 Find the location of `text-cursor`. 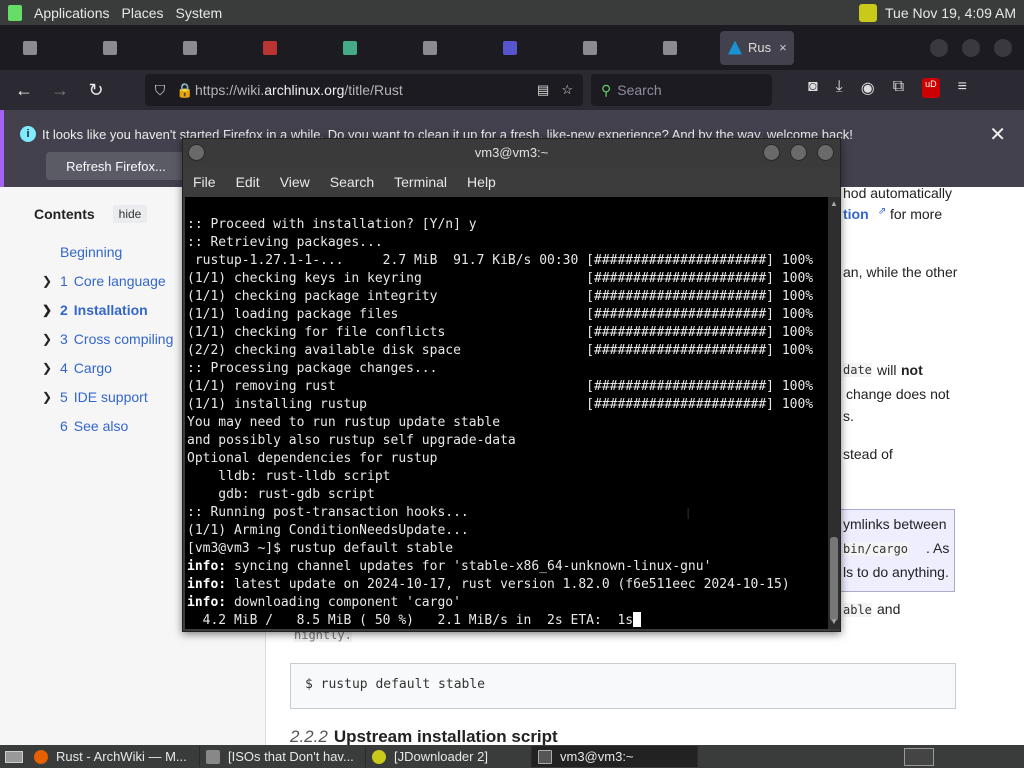

text-cursor is located at coordinates (637, 619).